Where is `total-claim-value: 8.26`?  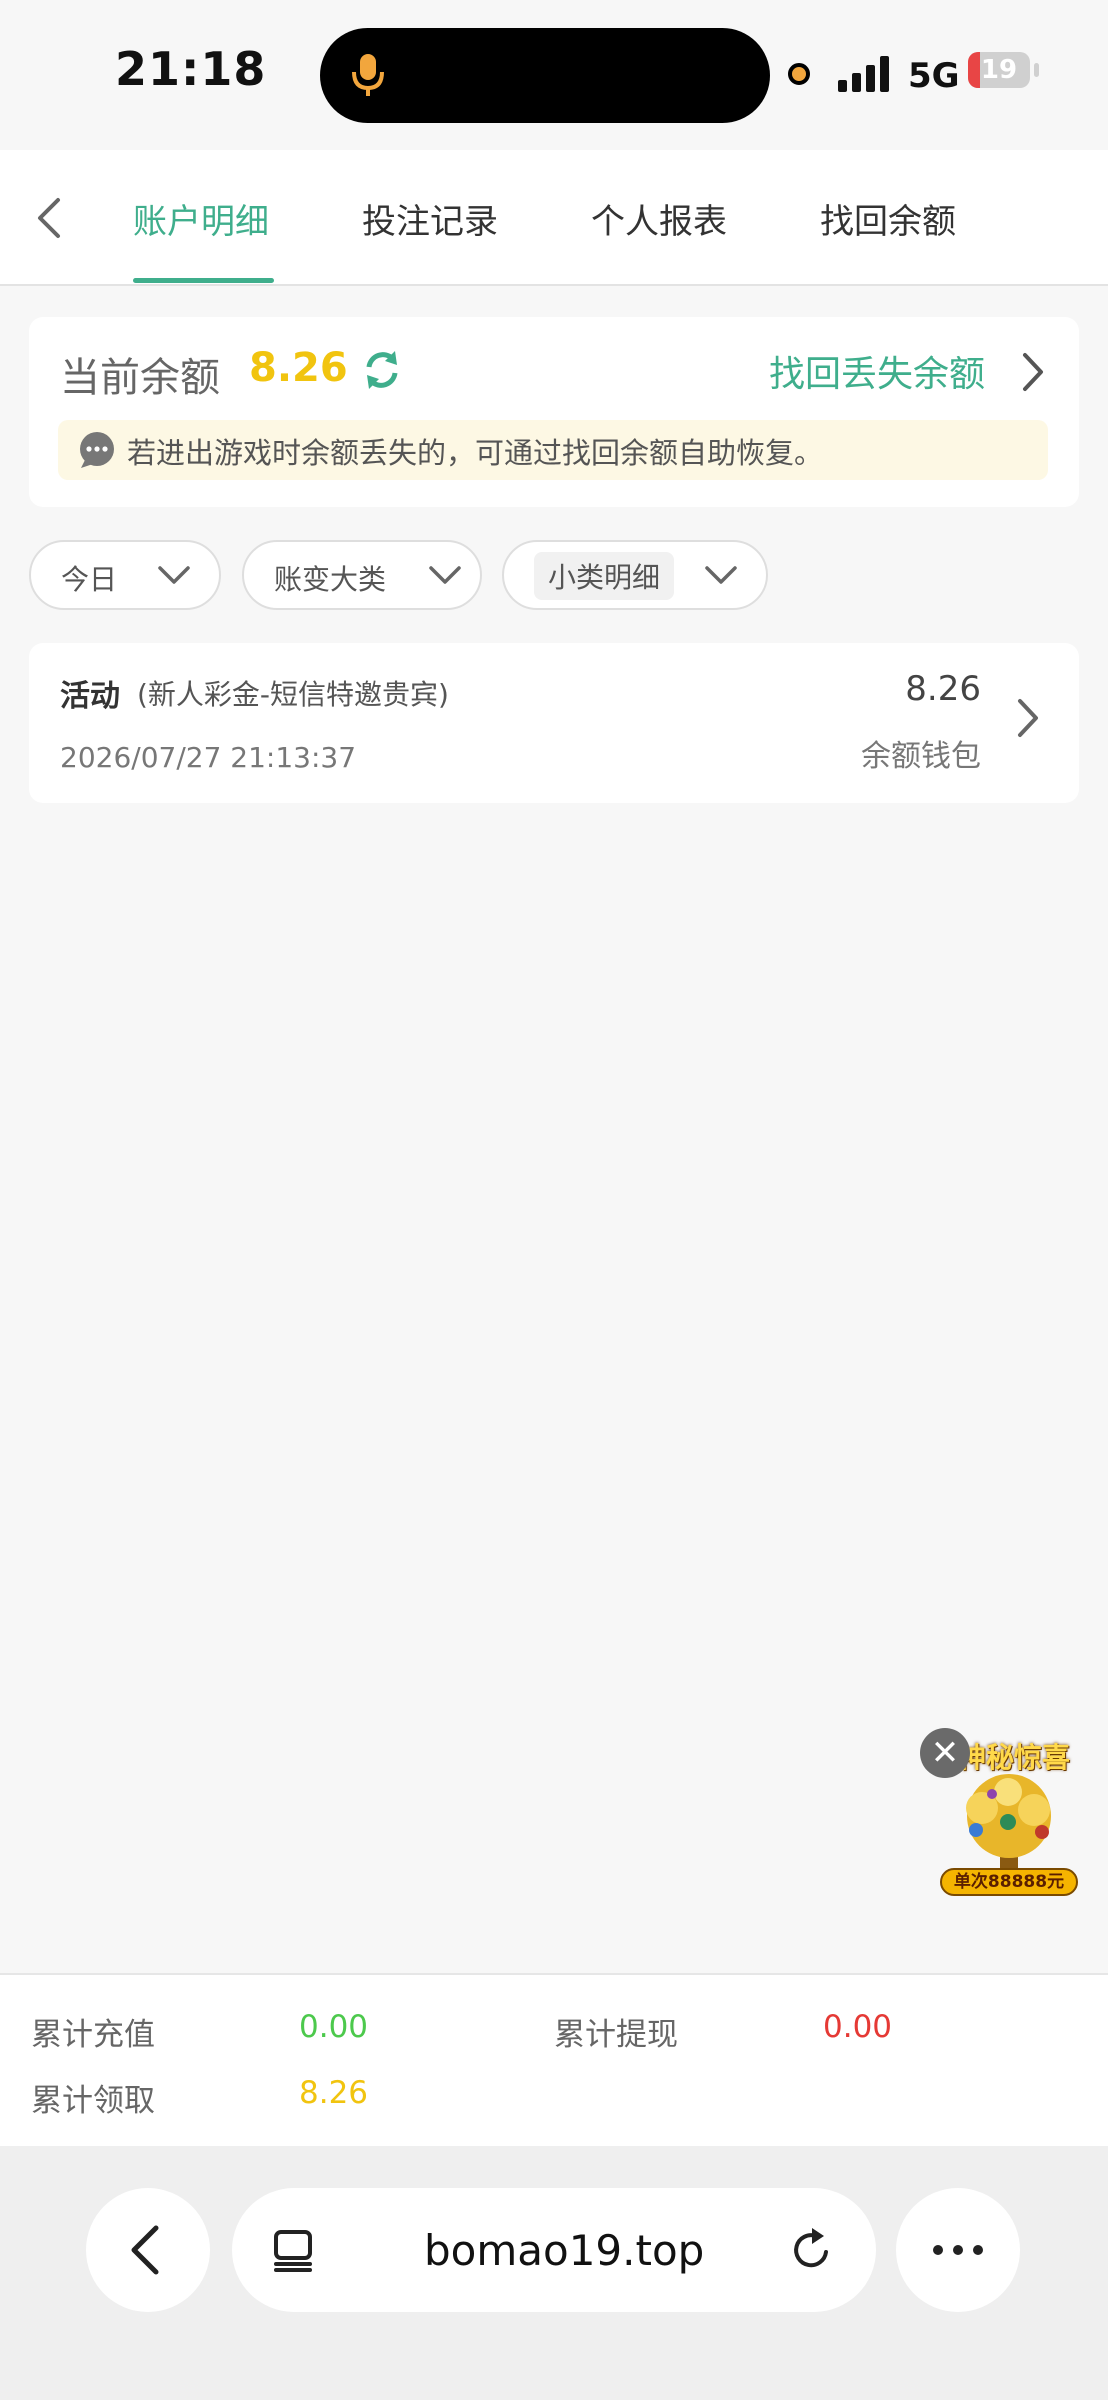
total-claim-value: 8.26 is located at coordinates (334, 2093).